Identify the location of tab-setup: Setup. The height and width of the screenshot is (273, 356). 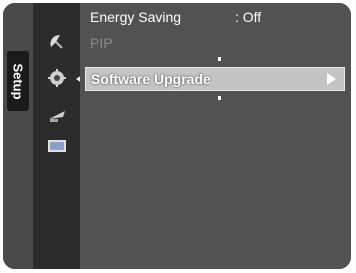
(18, 81).